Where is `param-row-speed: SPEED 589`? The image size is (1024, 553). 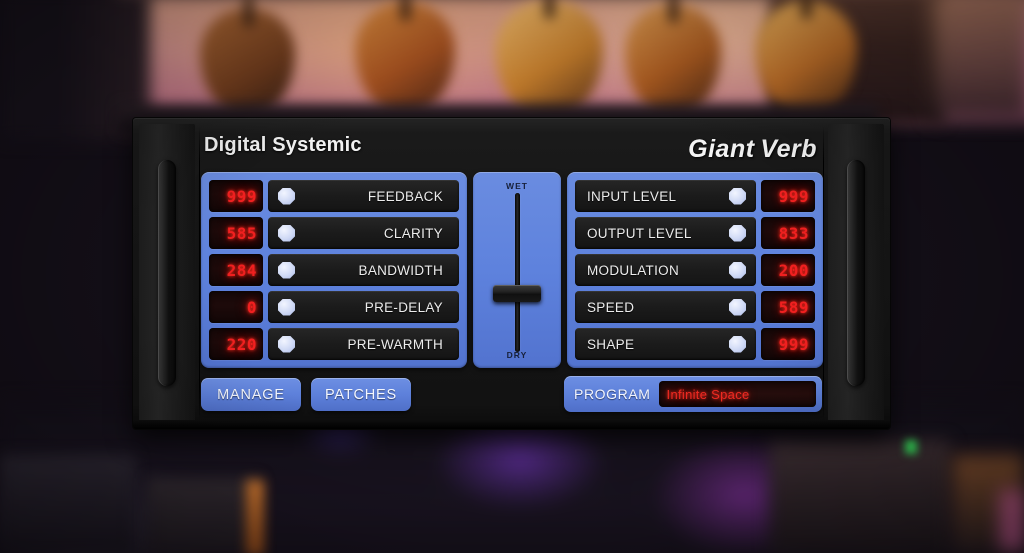 param-row-speed: SPEED 589 is located at coordinates (695, 307).